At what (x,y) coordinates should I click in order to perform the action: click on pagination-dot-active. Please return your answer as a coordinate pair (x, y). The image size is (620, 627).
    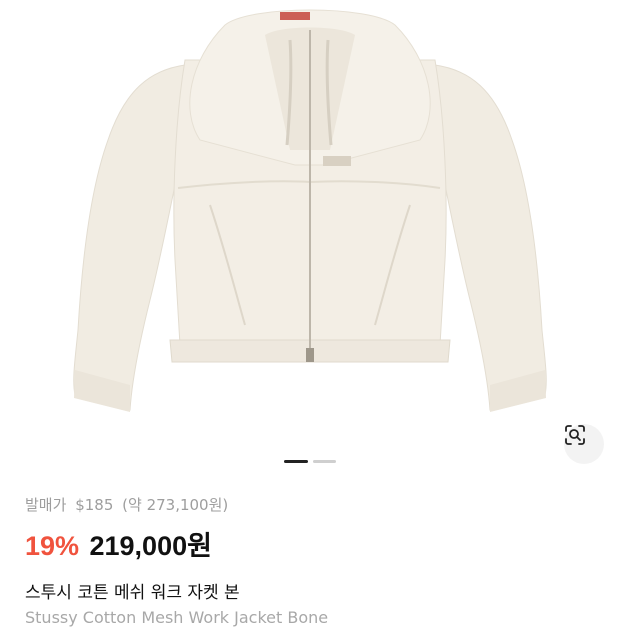
    Looking at the image, I should click on (296, 461).